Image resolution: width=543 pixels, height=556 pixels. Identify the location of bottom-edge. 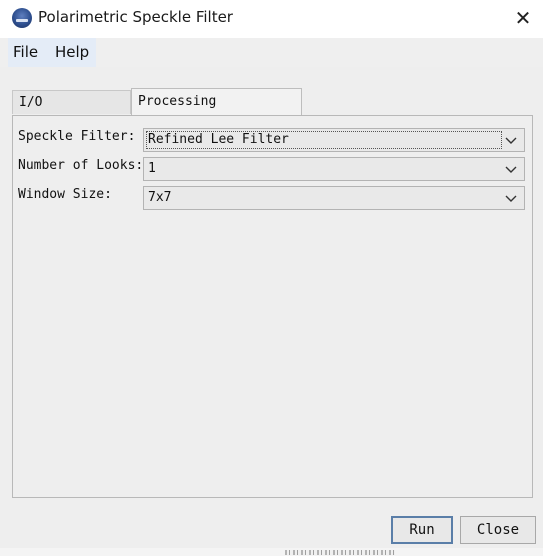
(271, 552).